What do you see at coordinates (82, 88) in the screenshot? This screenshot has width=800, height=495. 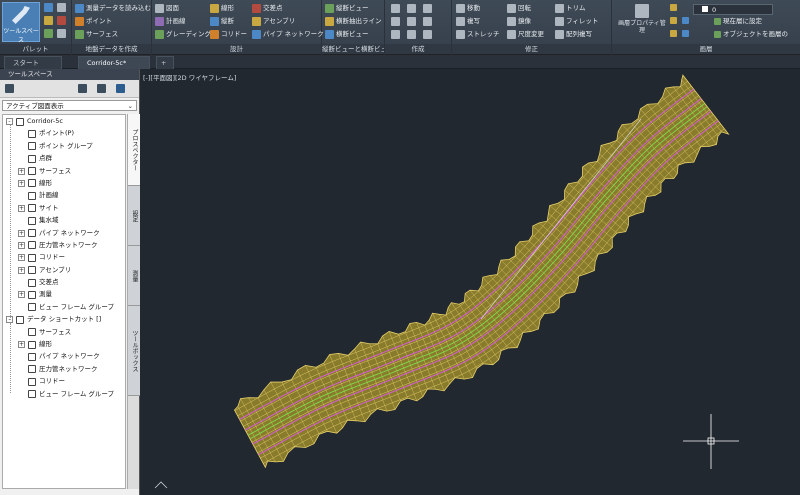 I see `toggle-icon` at bounding box center [82, 88].